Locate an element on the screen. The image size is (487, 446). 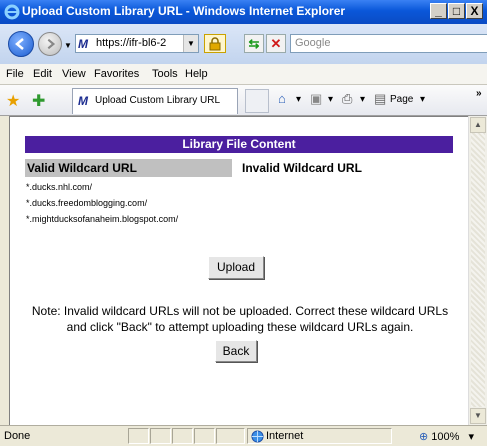
home-dropdown-icon: ▾ is located at coordinates (298, 99).